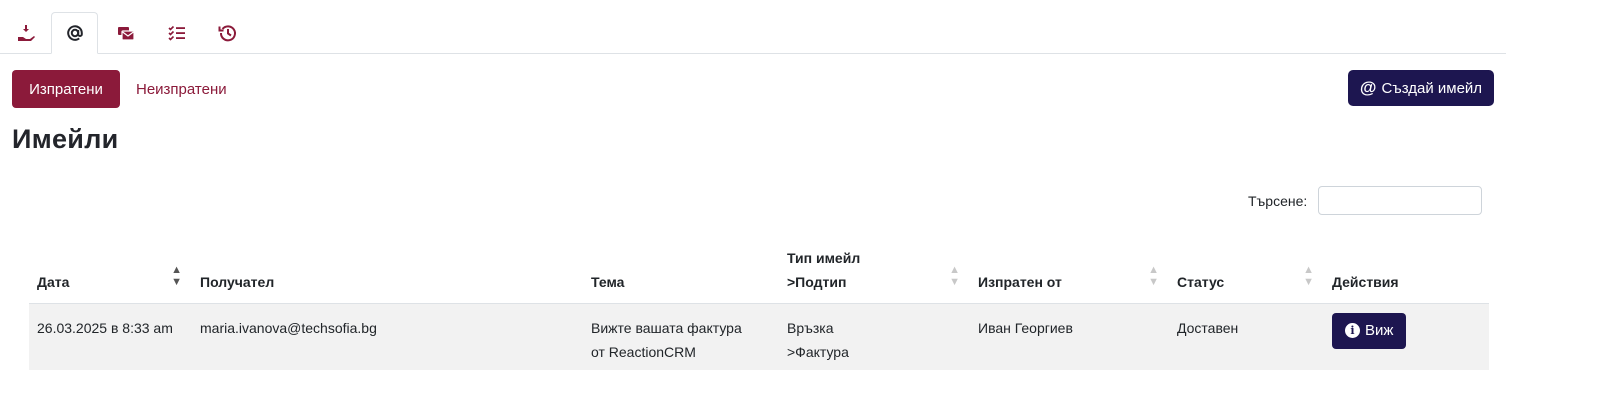  What do you see at coordinates (1020, 281) in the screenshot?
I see `column-header-label: Изпратен от` at bounding box center [1020, 281].